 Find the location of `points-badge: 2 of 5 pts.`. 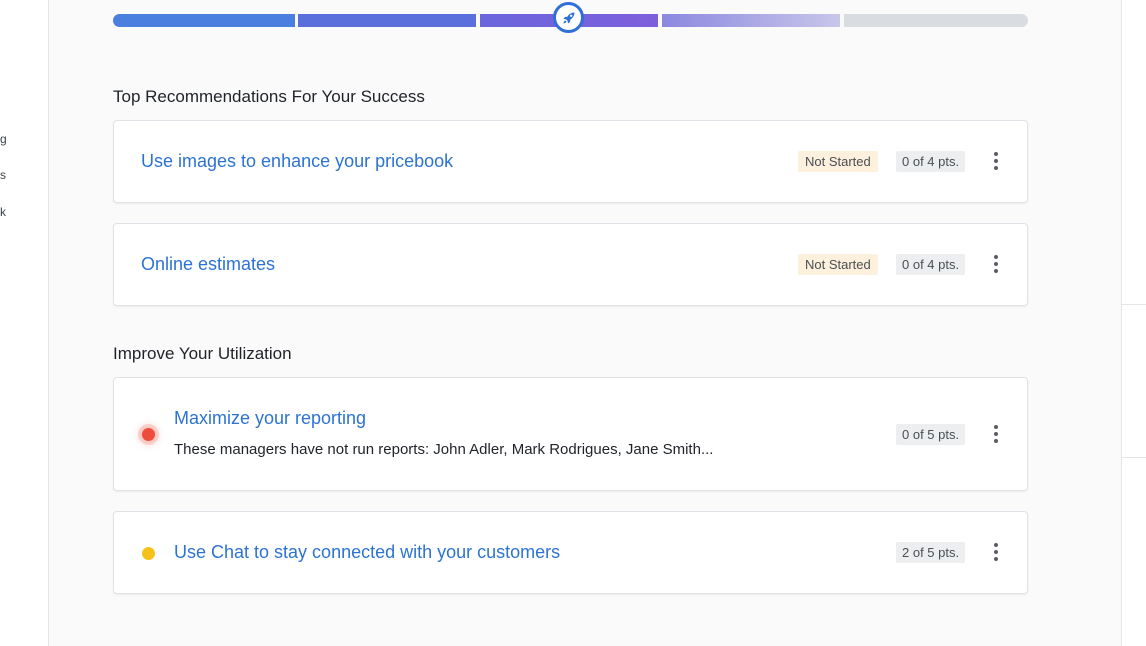

points-badge: 2 of 5 pts. is located at coordinates (931, 552).